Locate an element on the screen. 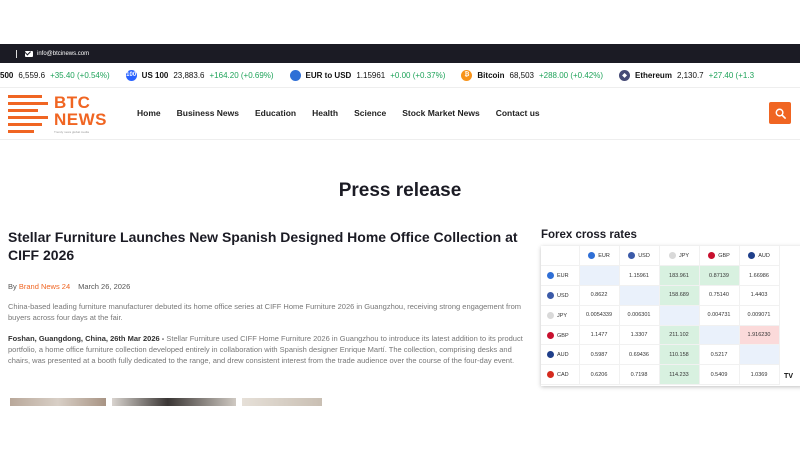 The image size is (800, 450). ticker-item: ₿ Bitcoin 68,503 +288.00 (+0.42%) is located at coordinates (532, 75).